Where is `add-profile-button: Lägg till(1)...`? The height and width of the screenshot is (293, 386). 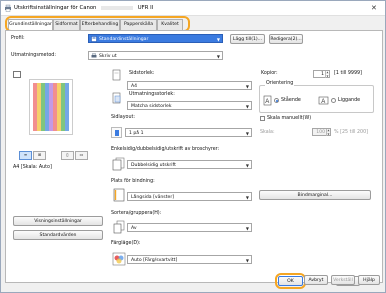
add-profile-button: Lägg till(1)... is located at coordinates (247, 39).